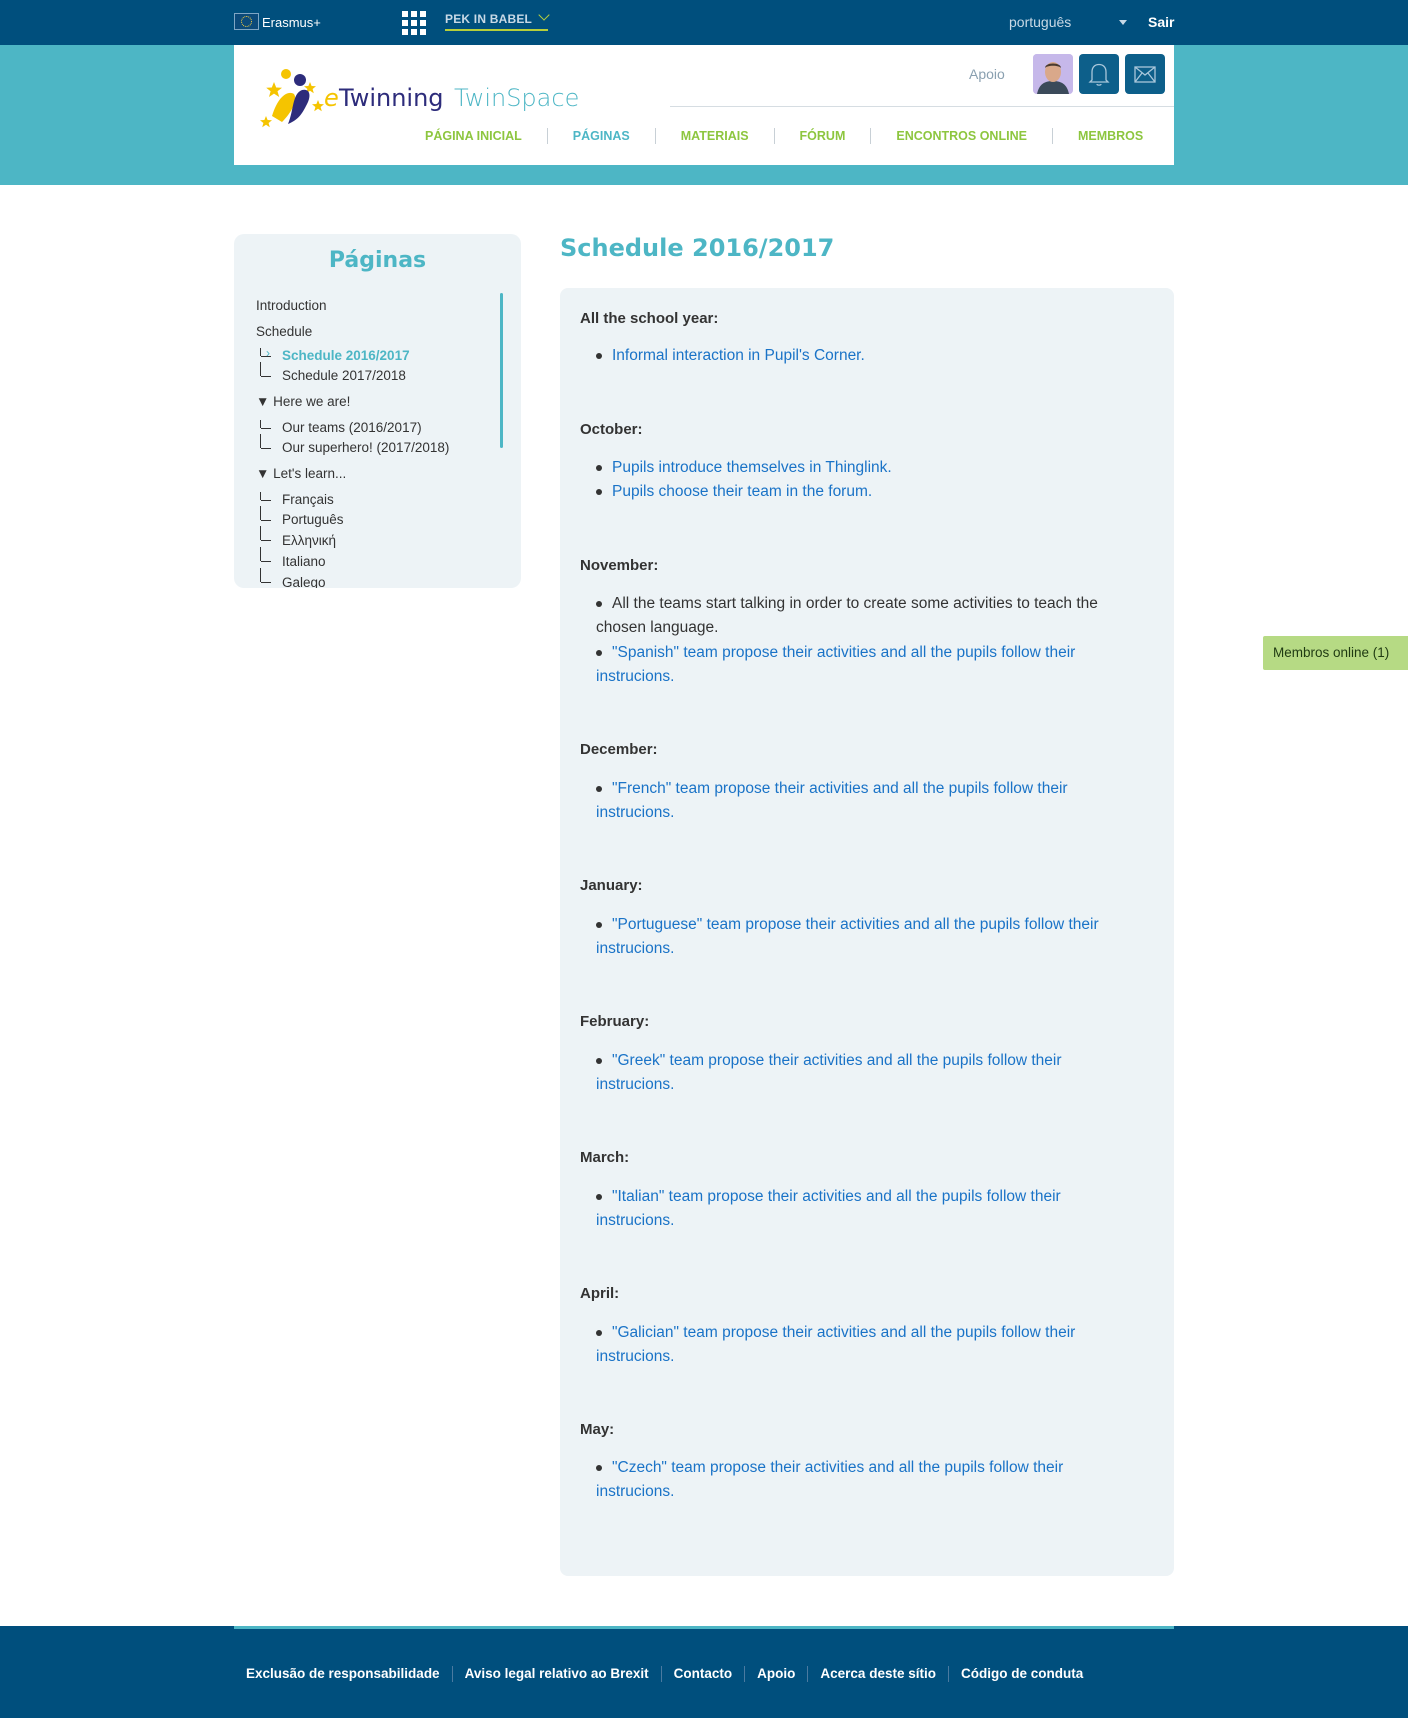 The width and height of the screenshot is (1408, 1718). Describe the element at coordinates (715, 136) in the screenshot. I see `nav-materials: MATERIAIS` at that location.